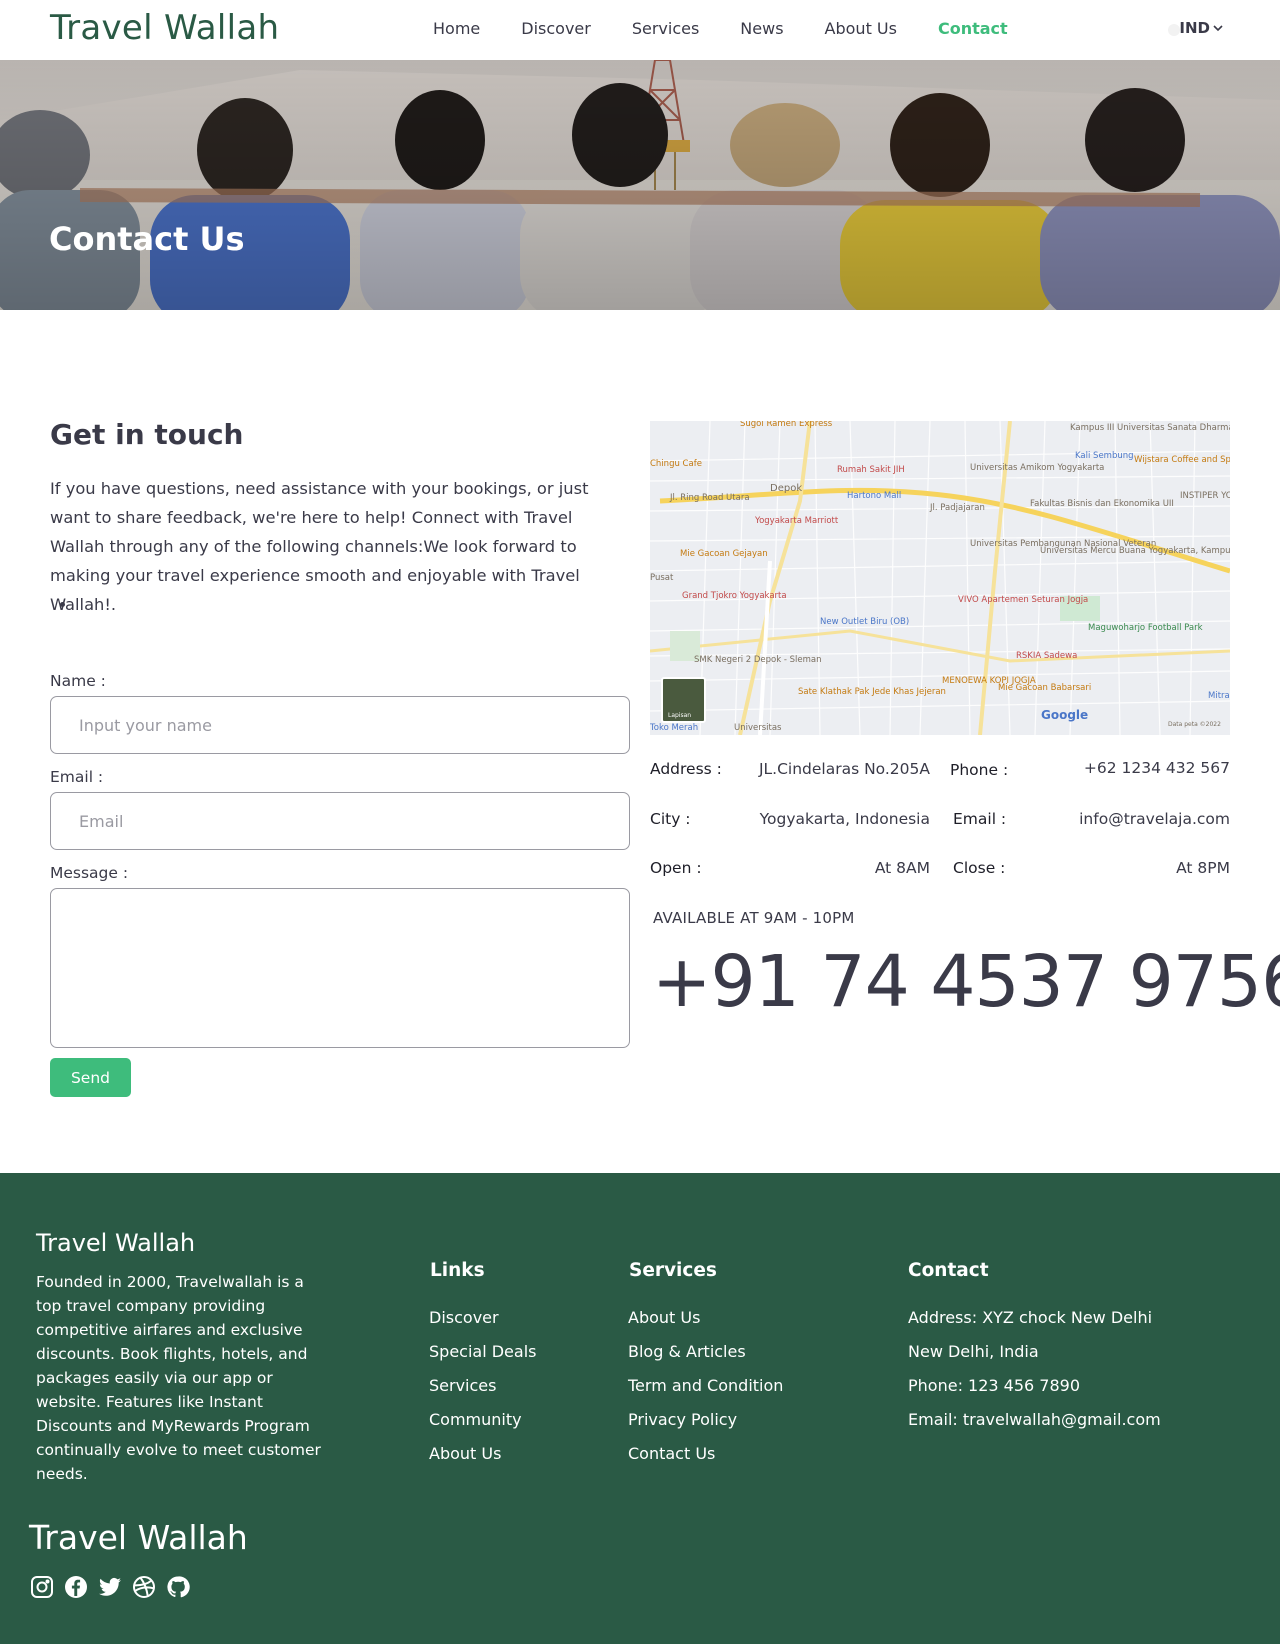 The width and height of the screenshot is (1280, 1644). Describe the element at coordinates (147, 239) in the screenshot. I see `hero-title: Contact Us` at that location.